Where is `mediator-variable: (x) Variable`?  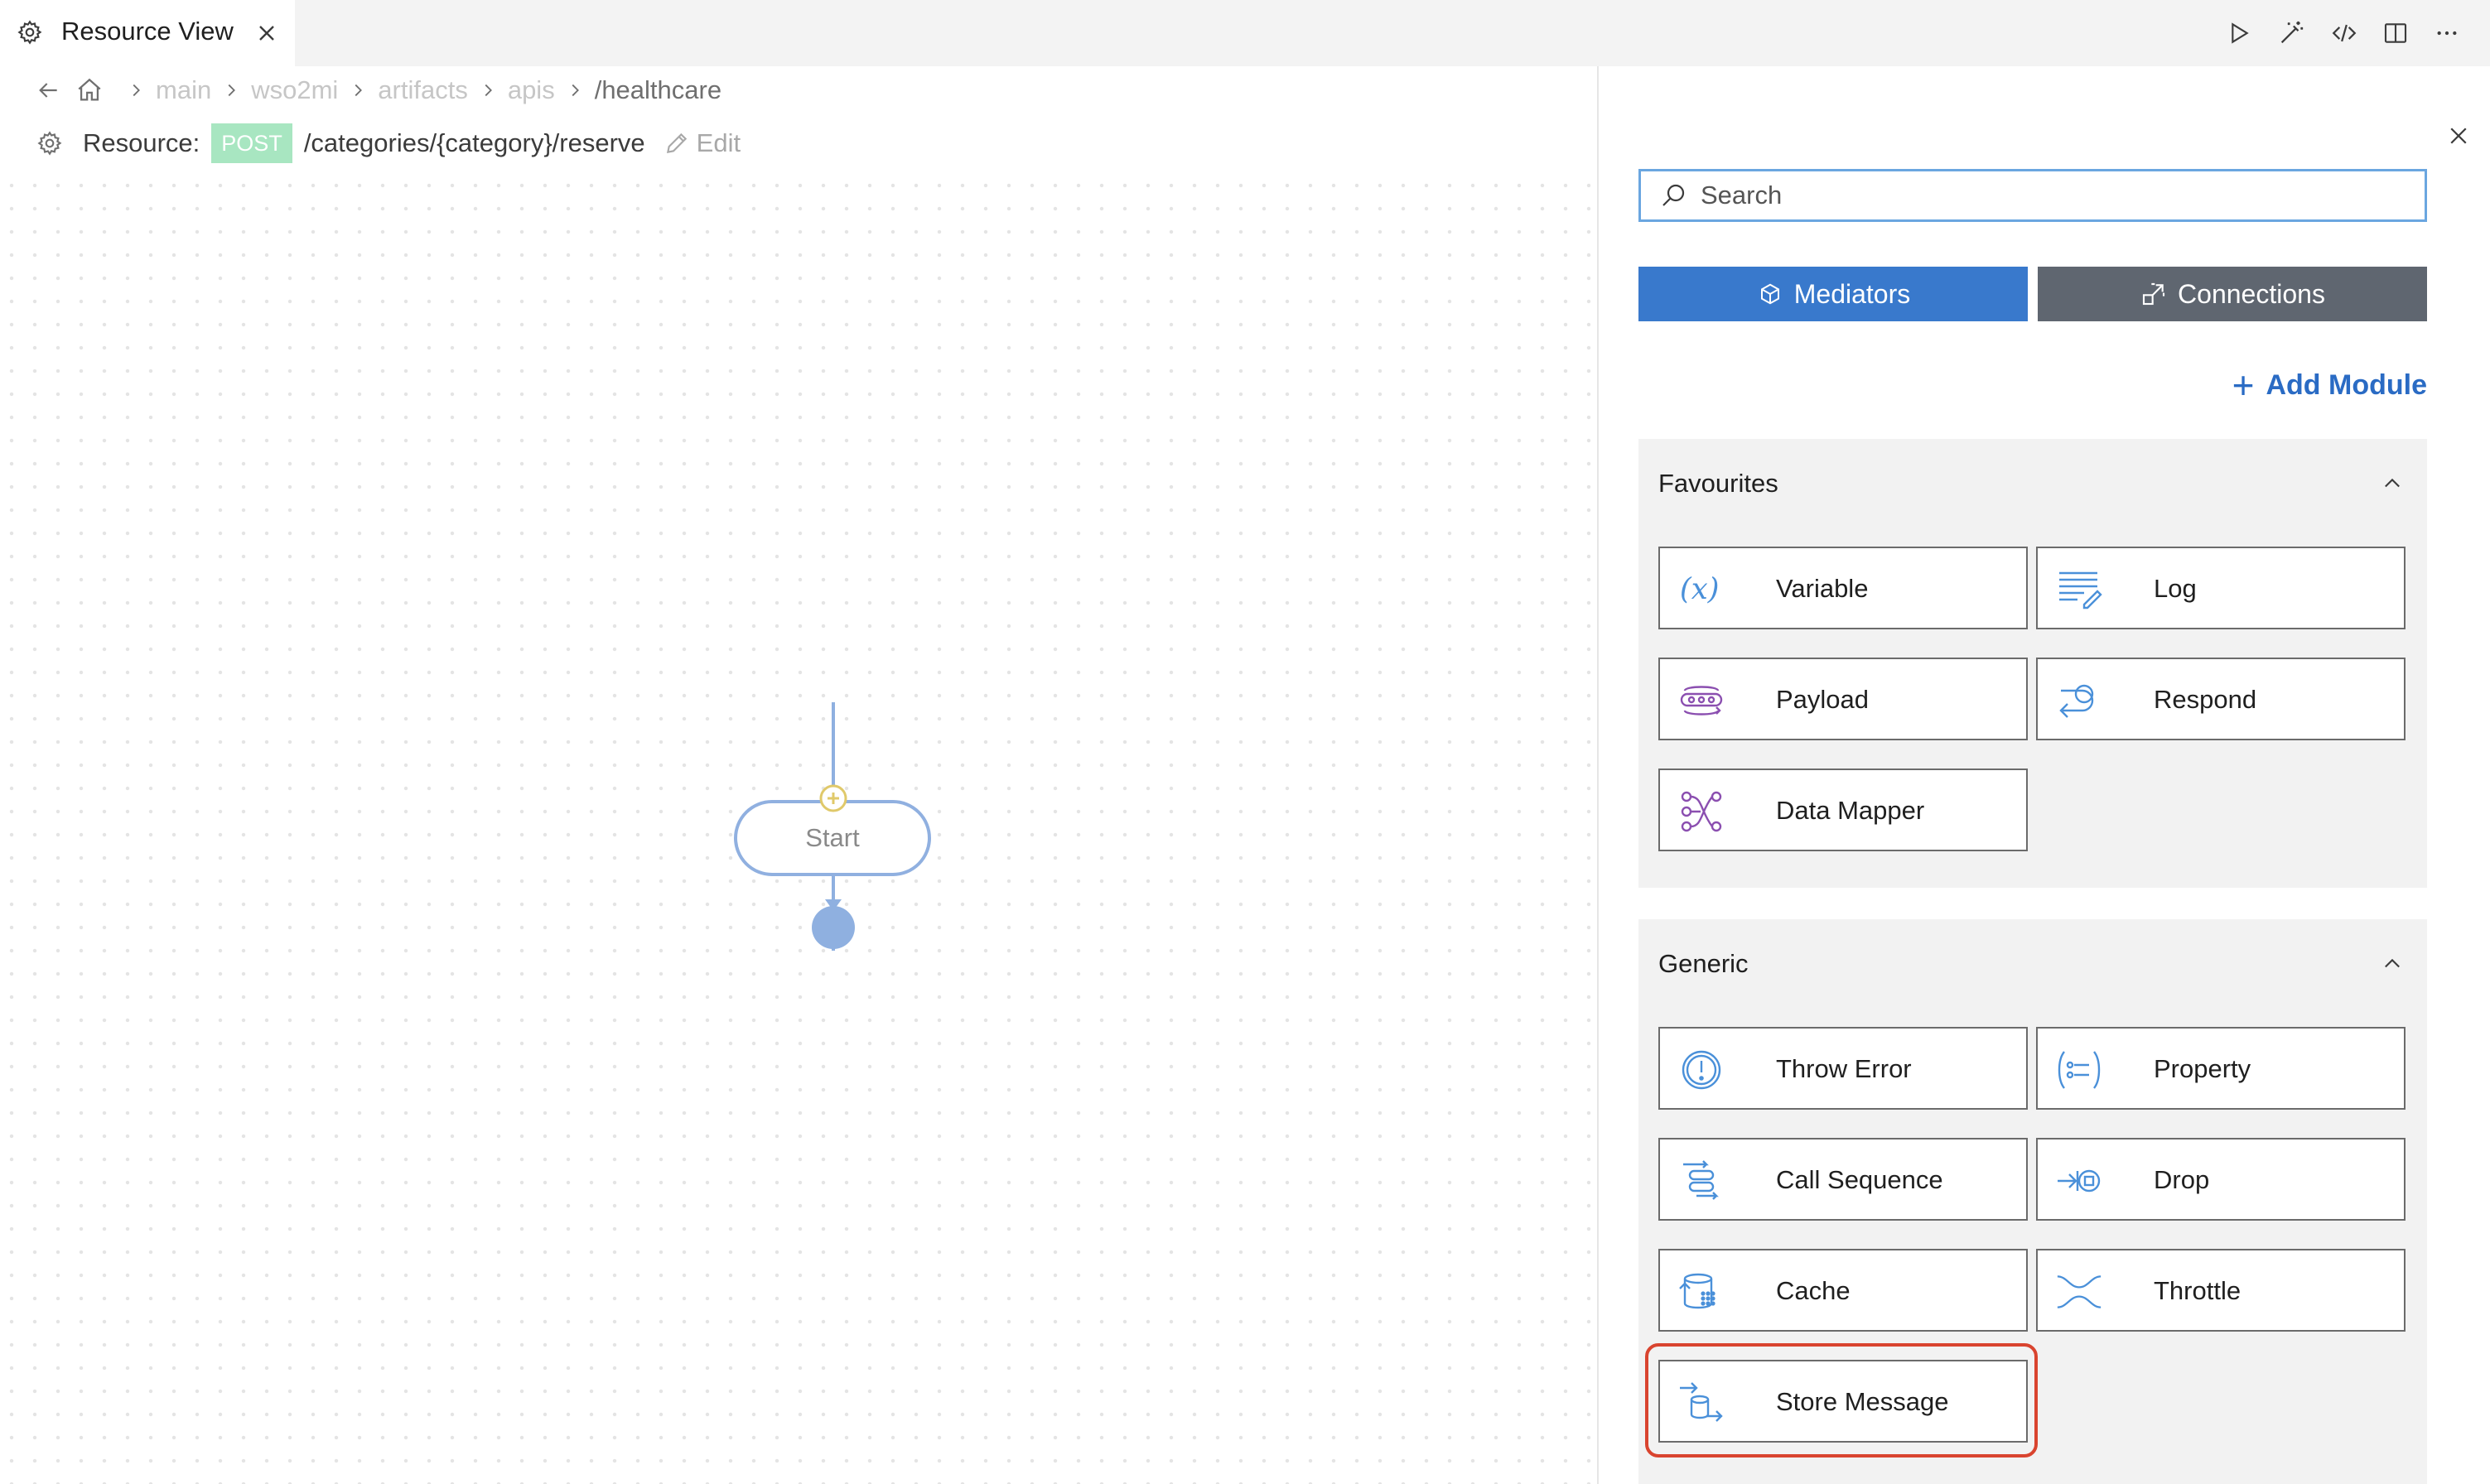
mediator-variable: (x) Variable is located at coordinates (1843, 588).